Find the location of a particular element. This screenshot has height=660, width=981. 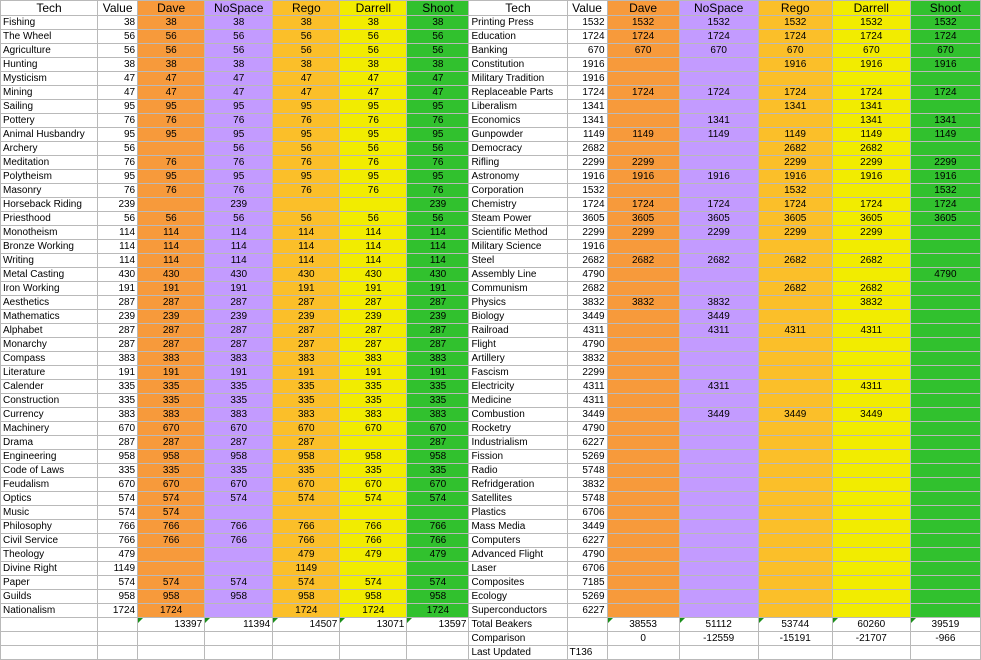

tech-name-cell: Pottery is located at coordinates (49, 120).